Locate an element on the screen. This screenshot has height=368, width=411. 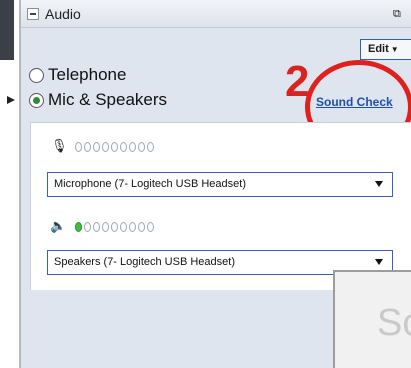
panel-title: Audio is located at coordinates (63, 14).